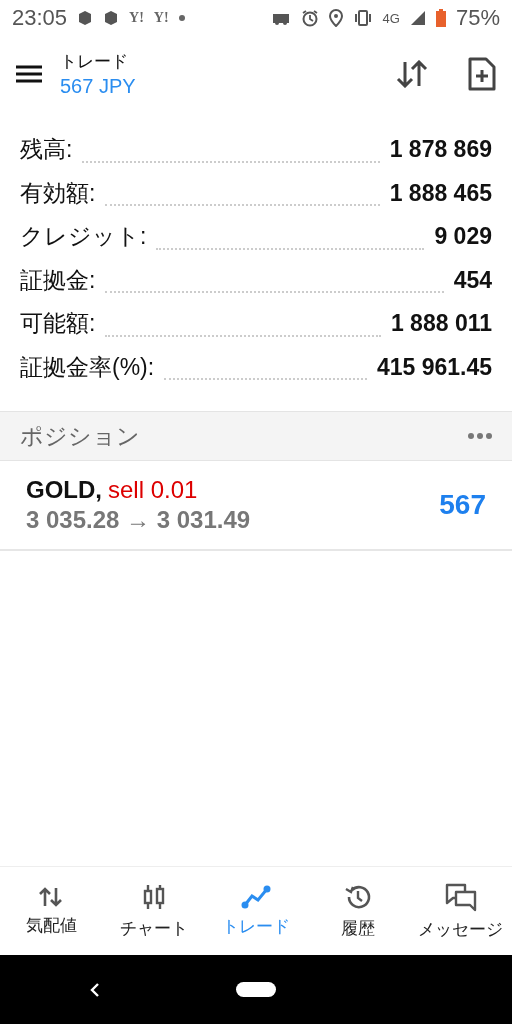 The width and height of the screenshot is (512, 1024). I want to click on screen-title: トレード, so click(94, 62).